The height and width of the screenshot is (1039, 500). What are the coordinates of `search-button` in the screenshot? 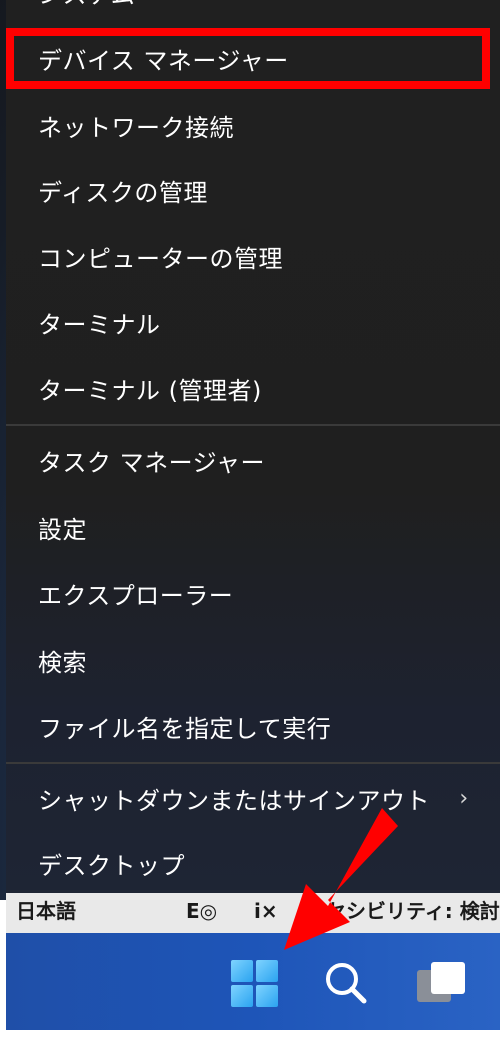 It's located at (346, 983).